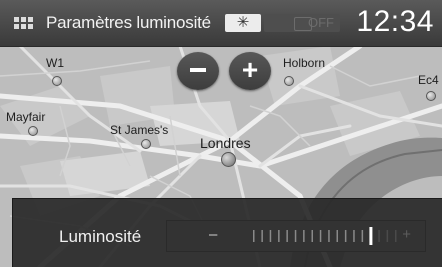 The image size is (442, 267). I want to click on zoom-out-button, so click(198, 71).